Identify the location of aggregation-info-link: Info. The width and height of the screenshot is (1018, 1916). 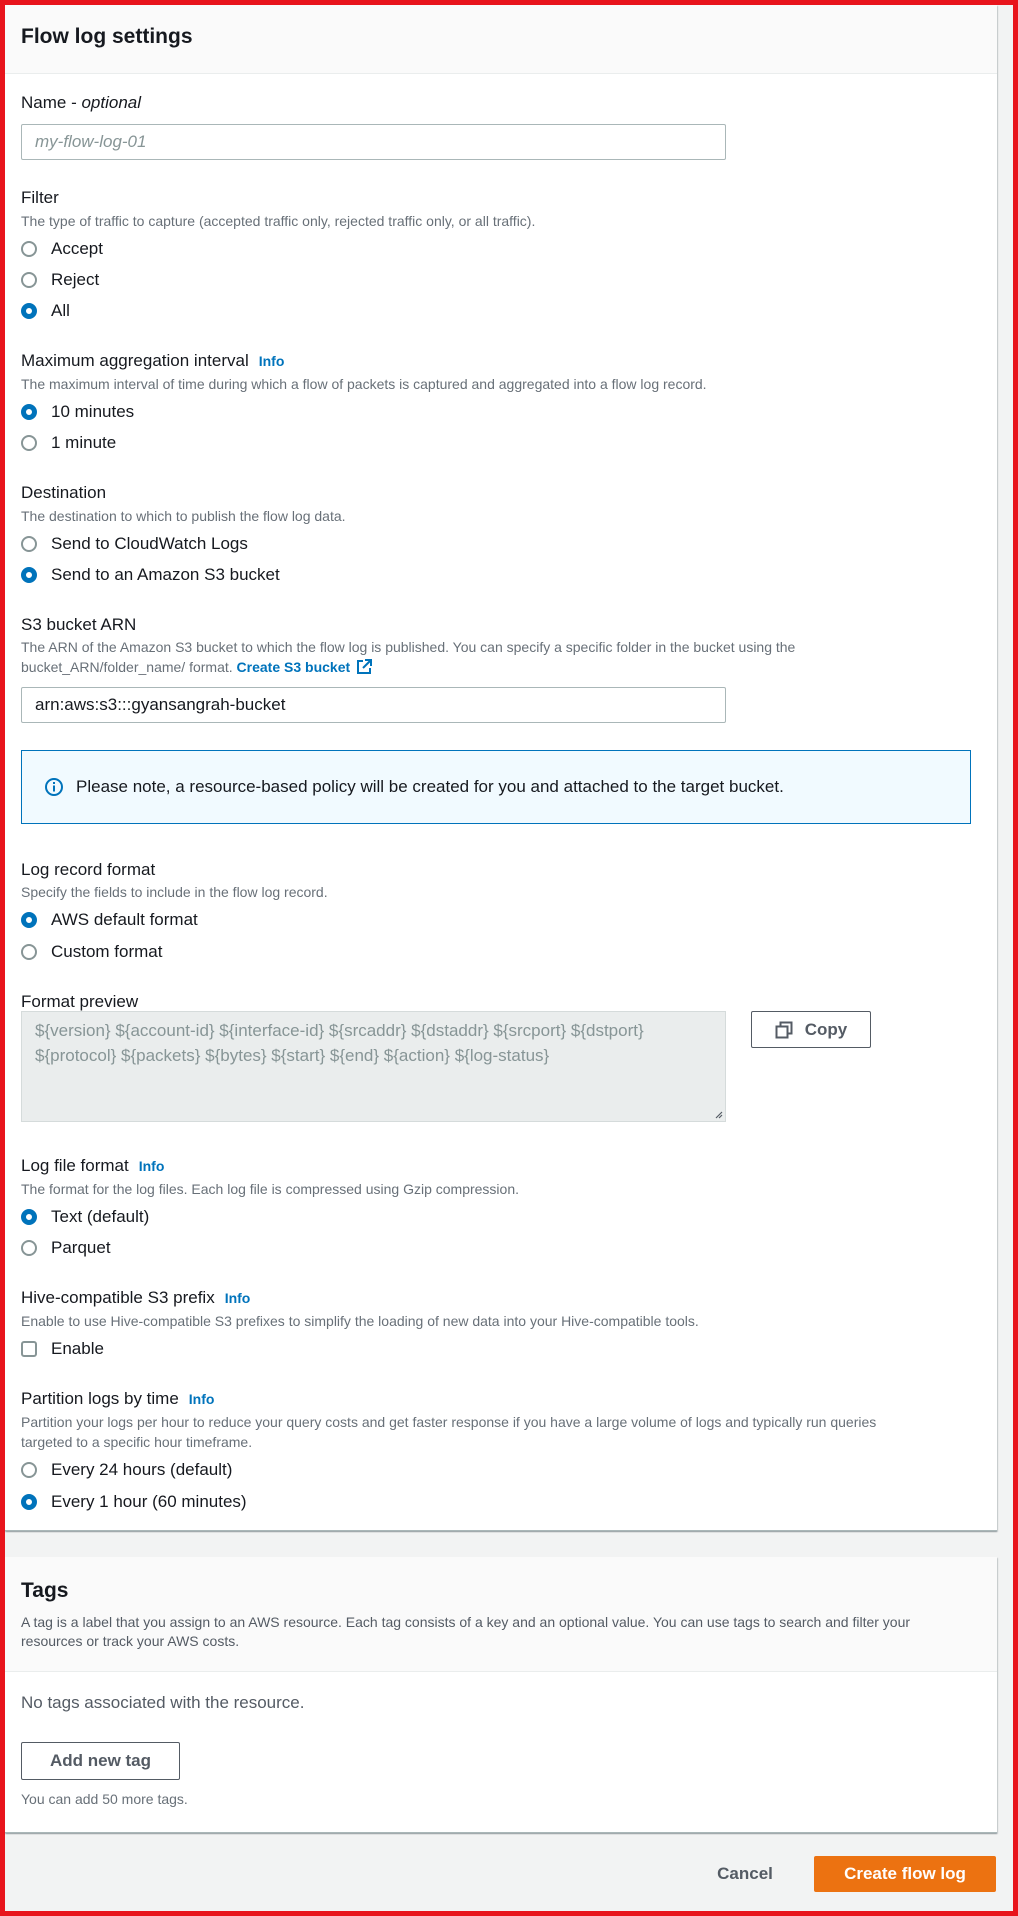
(272, 361).